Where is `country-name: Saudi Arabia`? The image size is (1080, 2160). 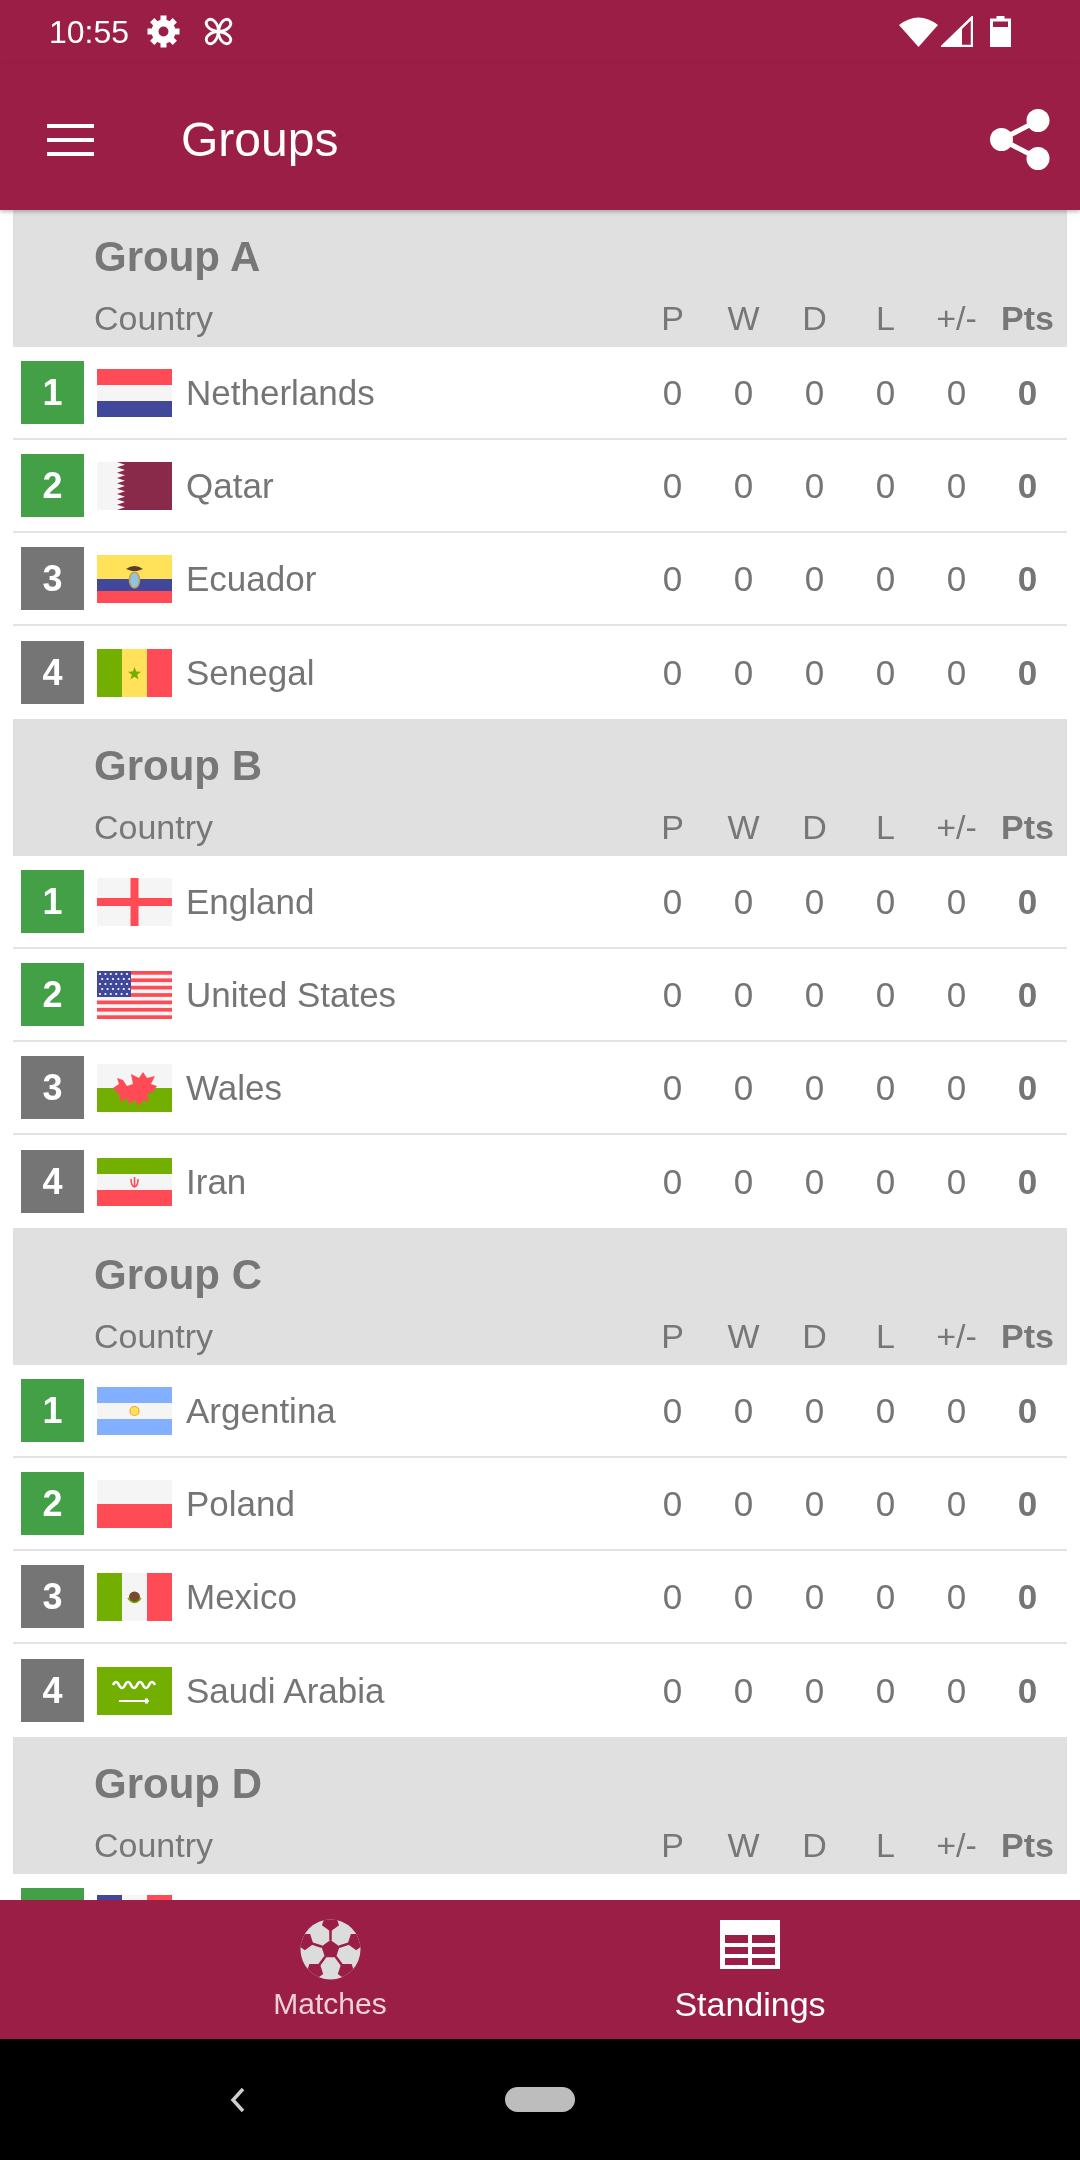 country-name: Saudi Arabia is located at coordinates (285, 1690).